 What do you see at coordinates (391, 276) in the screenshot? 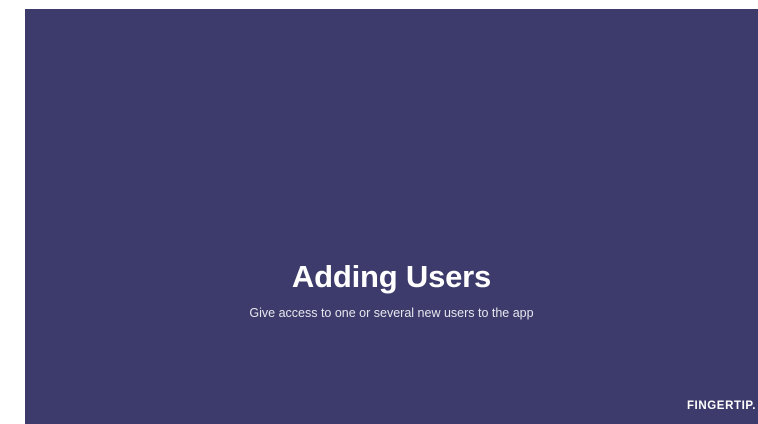
I see `slide-title: Adding Users` at bounding box center [391, 276].